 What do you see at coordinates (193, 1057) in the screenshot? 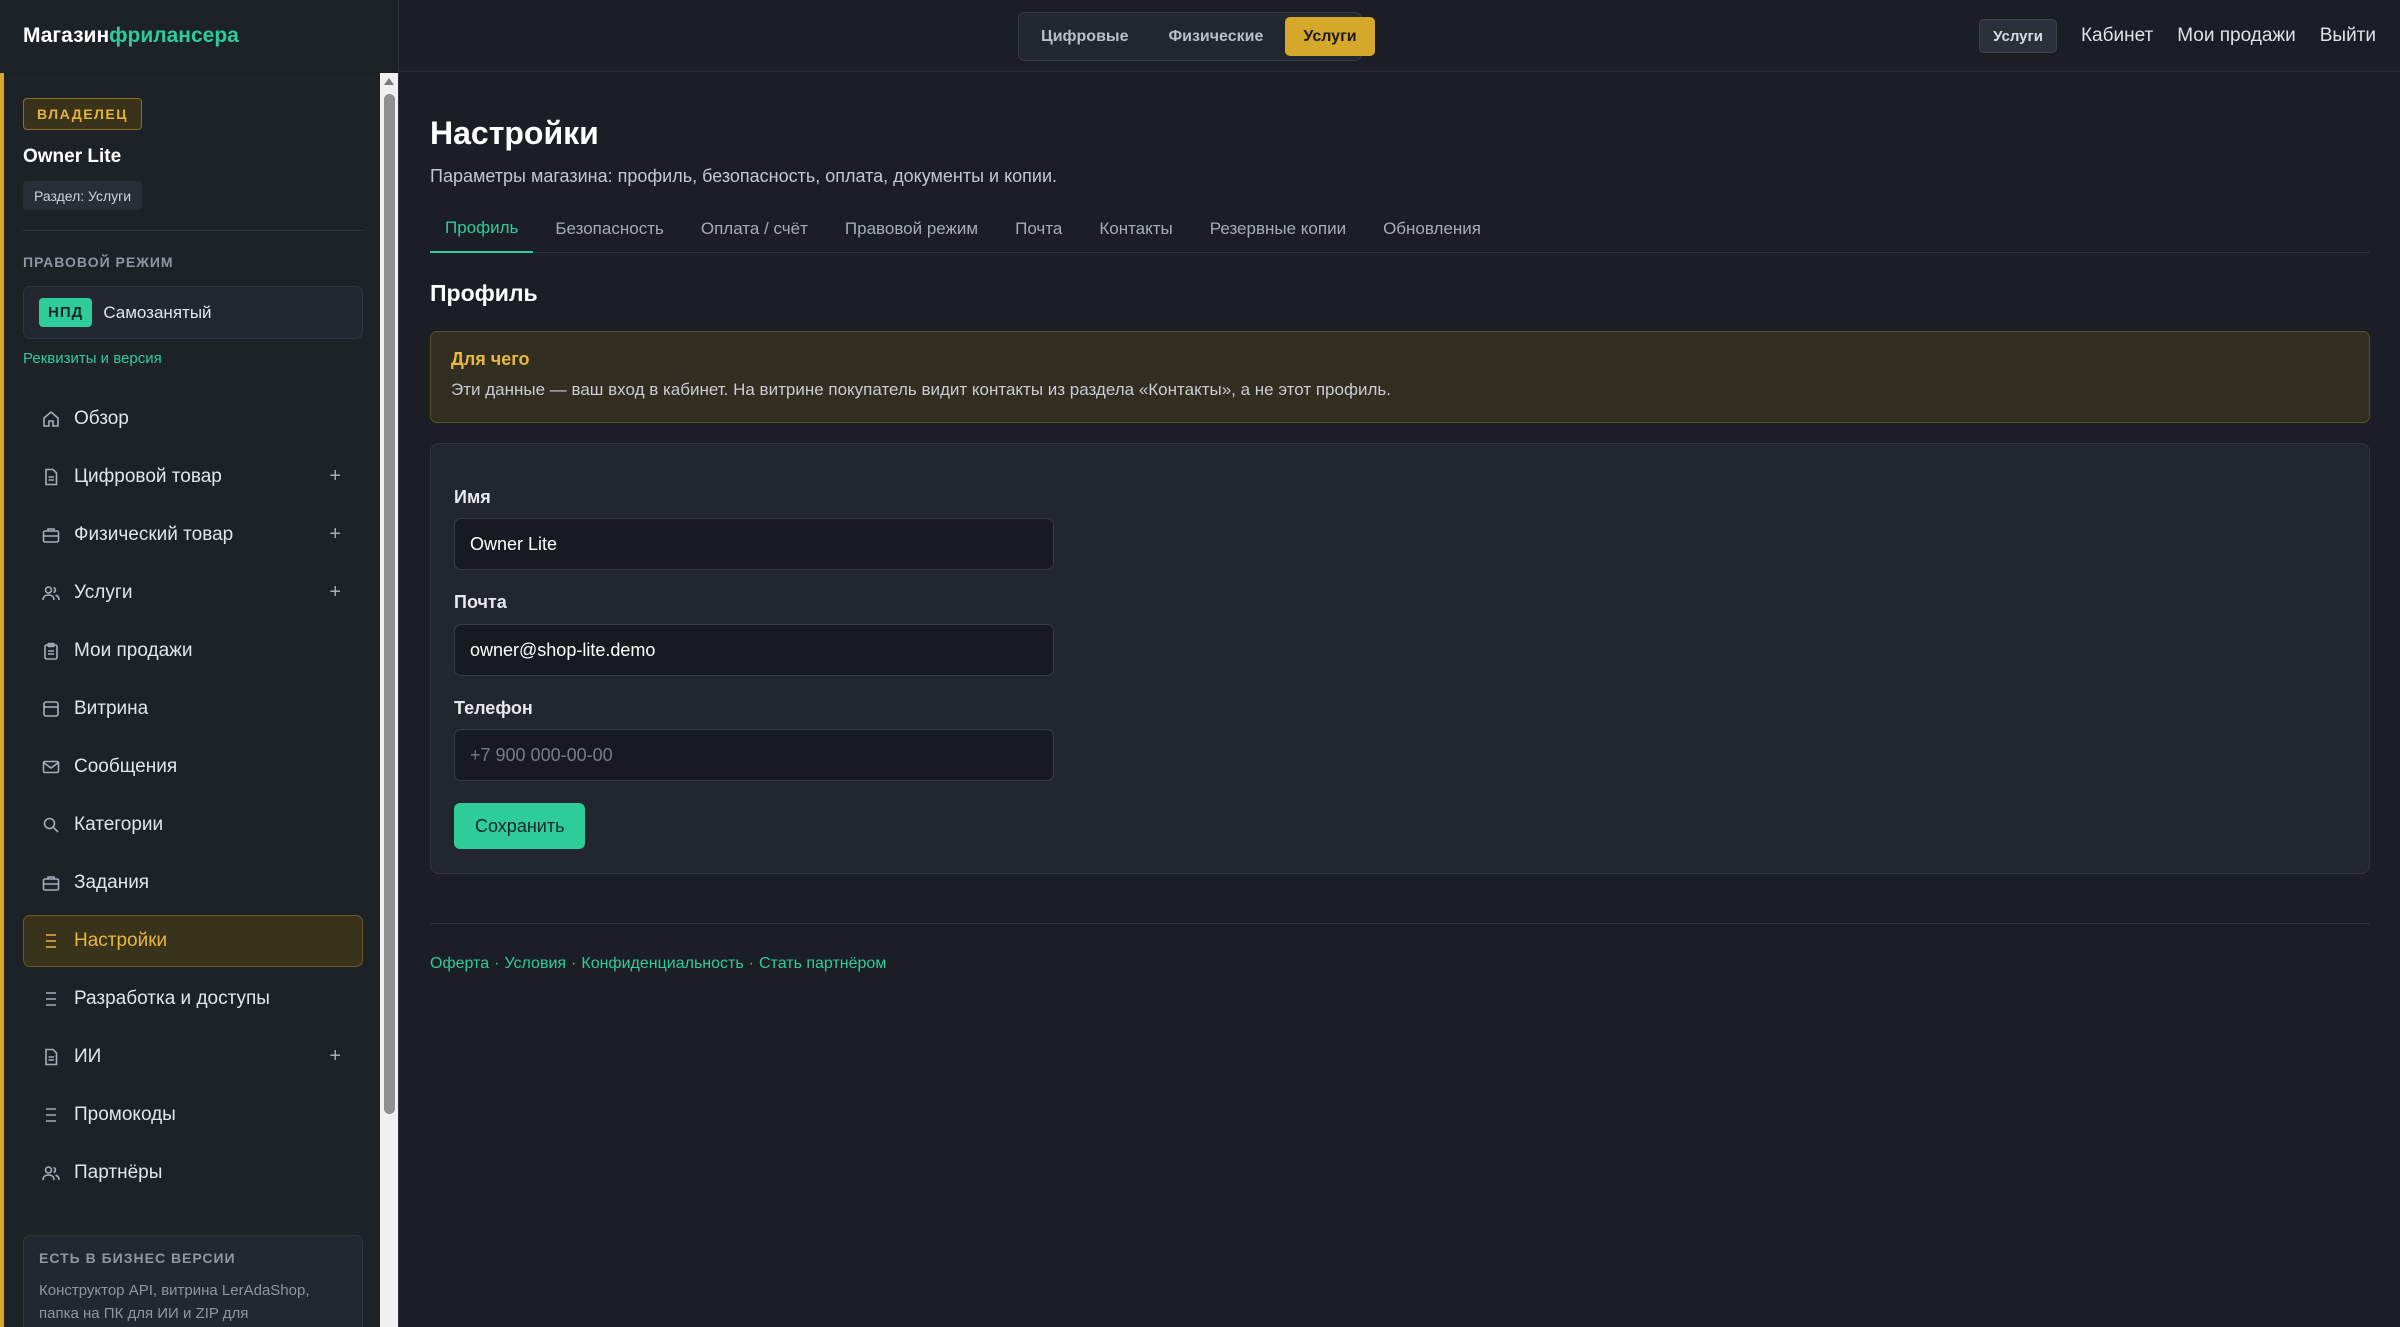
I see `sidebar-item-ai: ИИ +` at bounding box center [193, 1057].